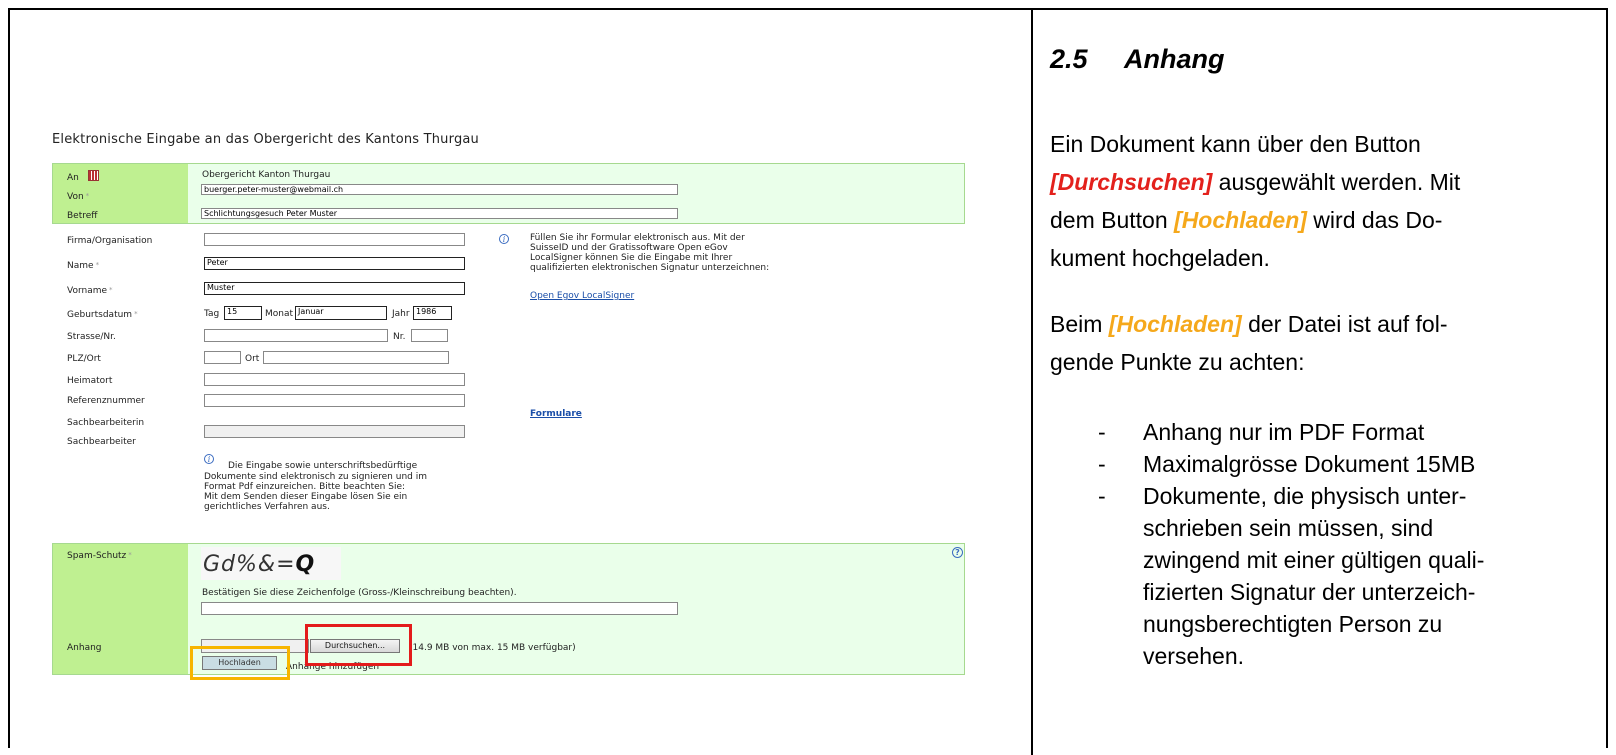 The width and height of the screenshot is (1616, 755). Describe the element at coordinates (1137, 59) in the screenshot. I see `section-heading: 2.5 Anhang` at that location.